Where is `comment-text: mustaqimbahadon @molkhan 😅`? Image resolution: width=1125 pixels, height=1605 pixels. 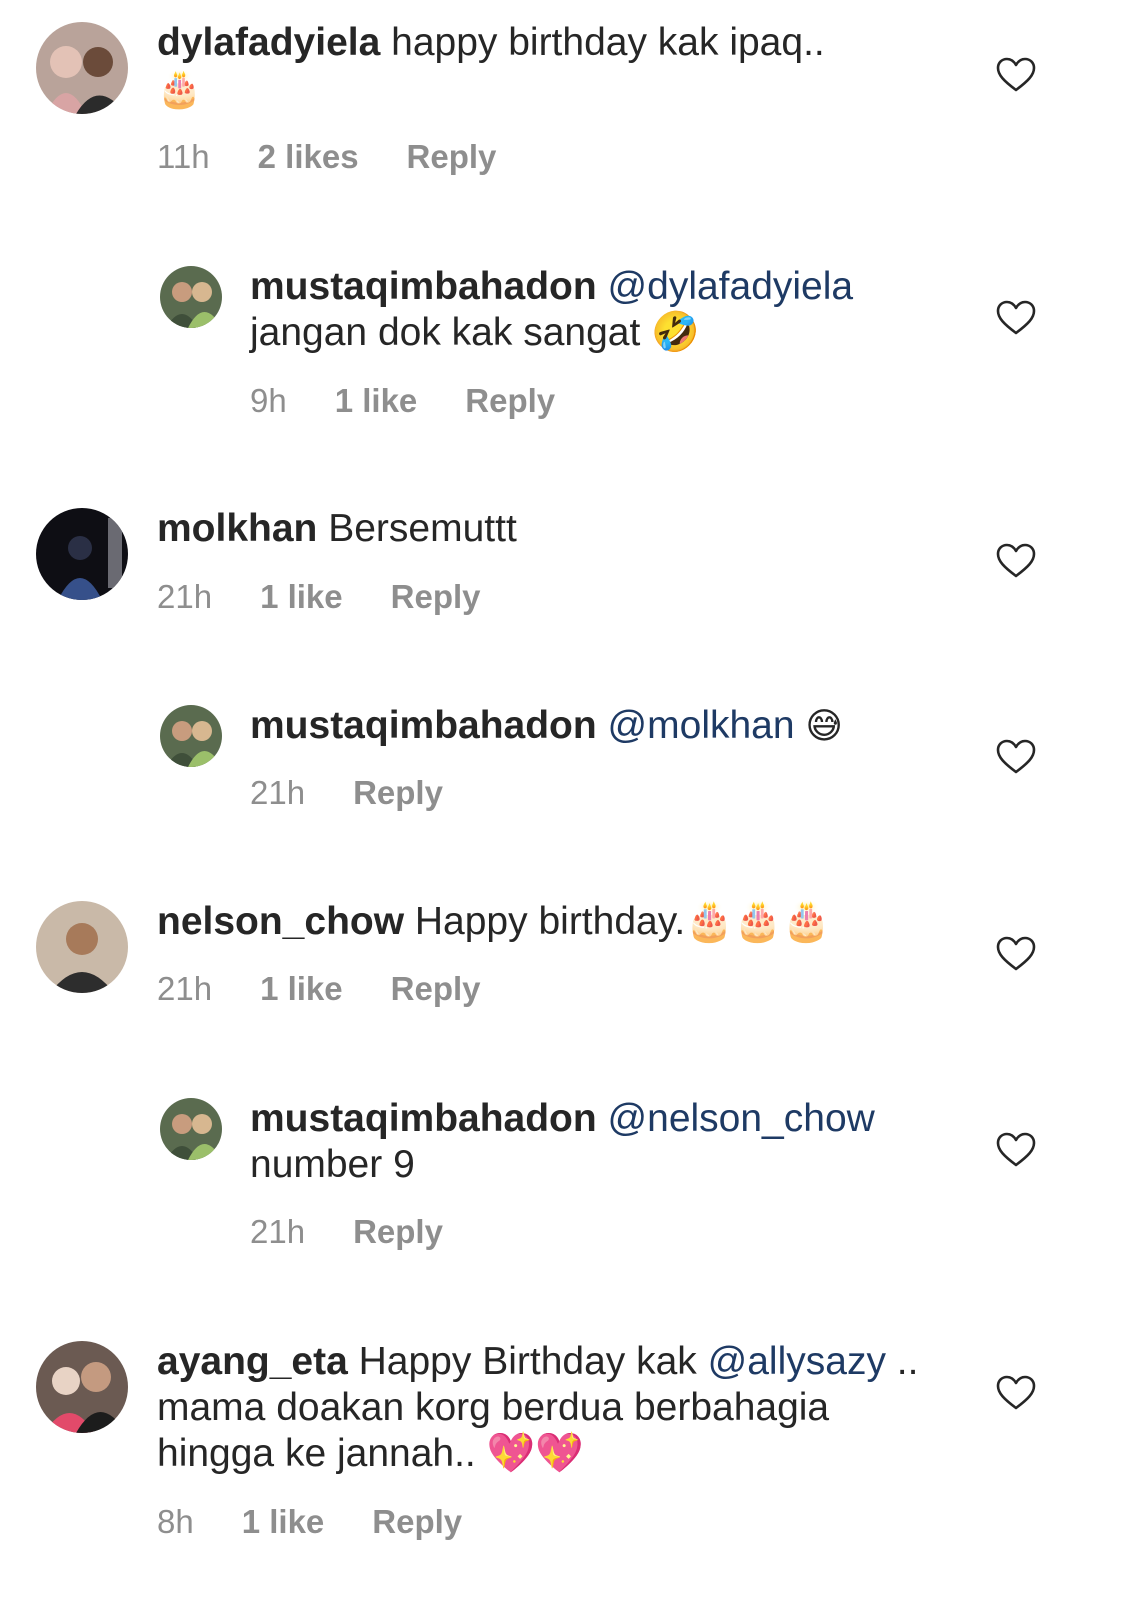 comment-text: mustaqimbahadon @molkhan 😅 is located at coordinates (546, 725).